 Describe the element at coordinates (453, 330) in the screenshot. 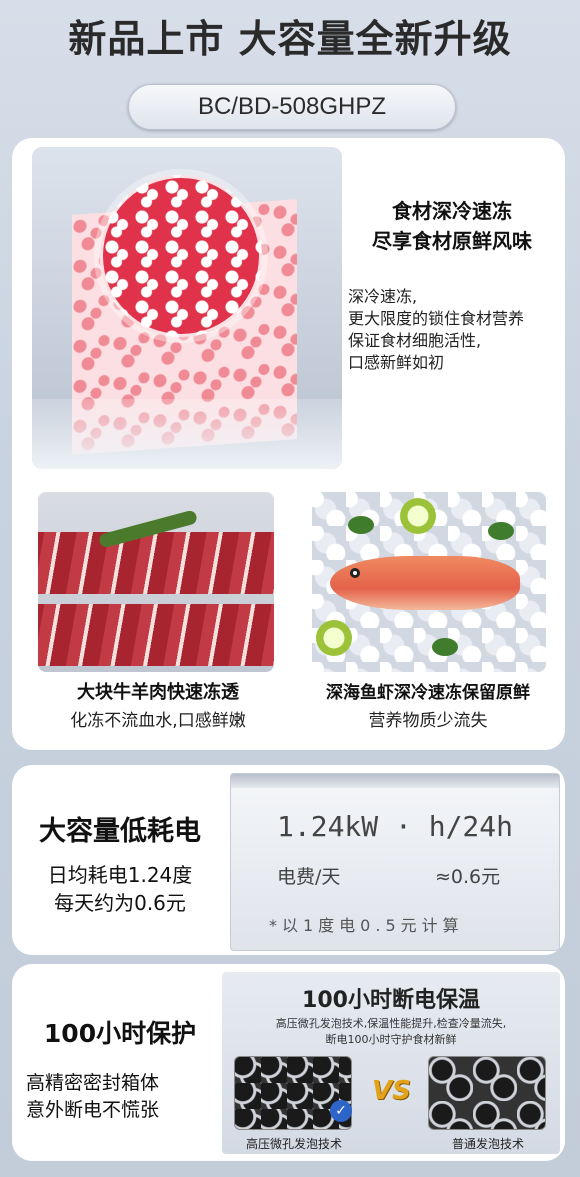

I see `freeze-description: 深冷速冻, 更大限度的锁住食材营养 保证食材细胞活性, 口感新鲜如初` at that location.